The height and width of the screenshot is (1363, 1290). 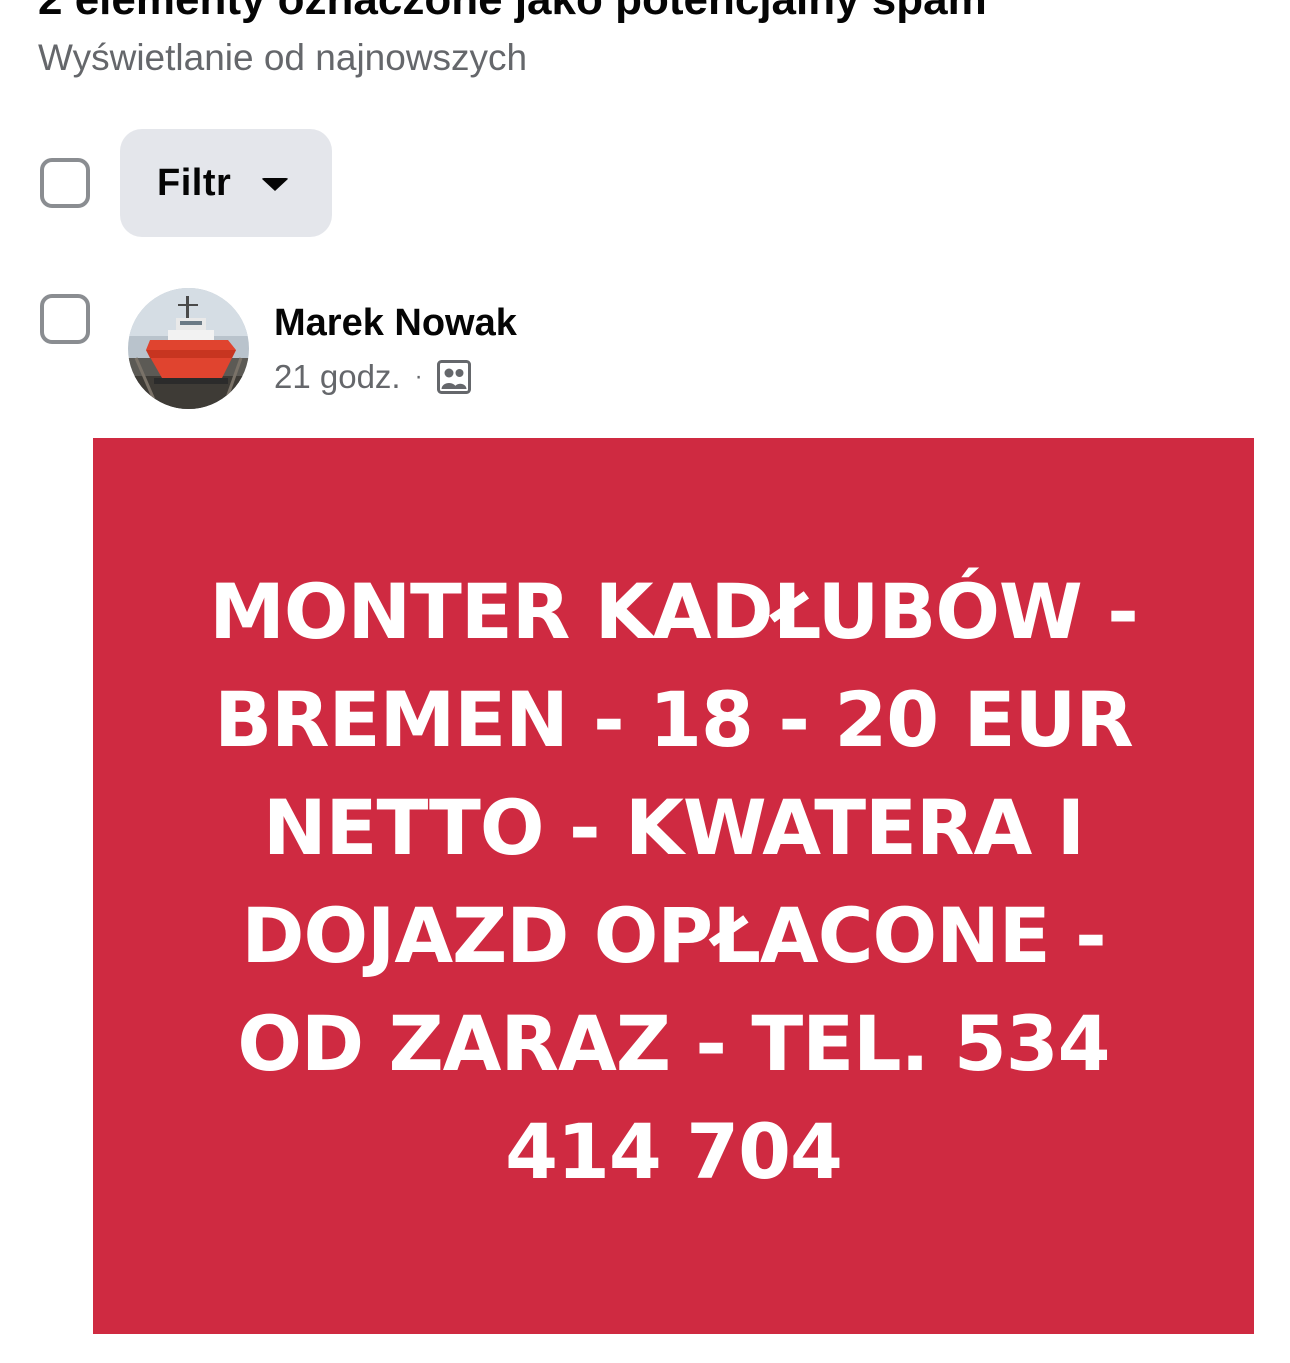 I want to click on select-all-checkbox, so click(x=65, y=183).